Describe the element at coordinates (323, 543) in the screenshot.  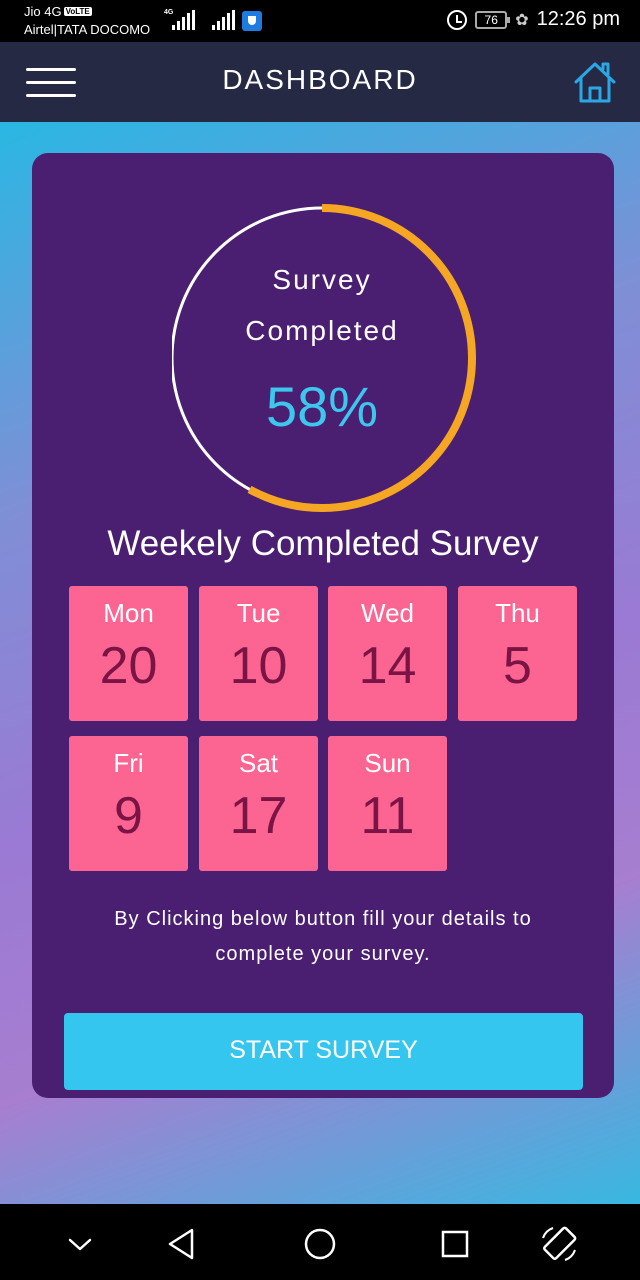
I see `weekly-title: Weekely Completed Survey` at that location.